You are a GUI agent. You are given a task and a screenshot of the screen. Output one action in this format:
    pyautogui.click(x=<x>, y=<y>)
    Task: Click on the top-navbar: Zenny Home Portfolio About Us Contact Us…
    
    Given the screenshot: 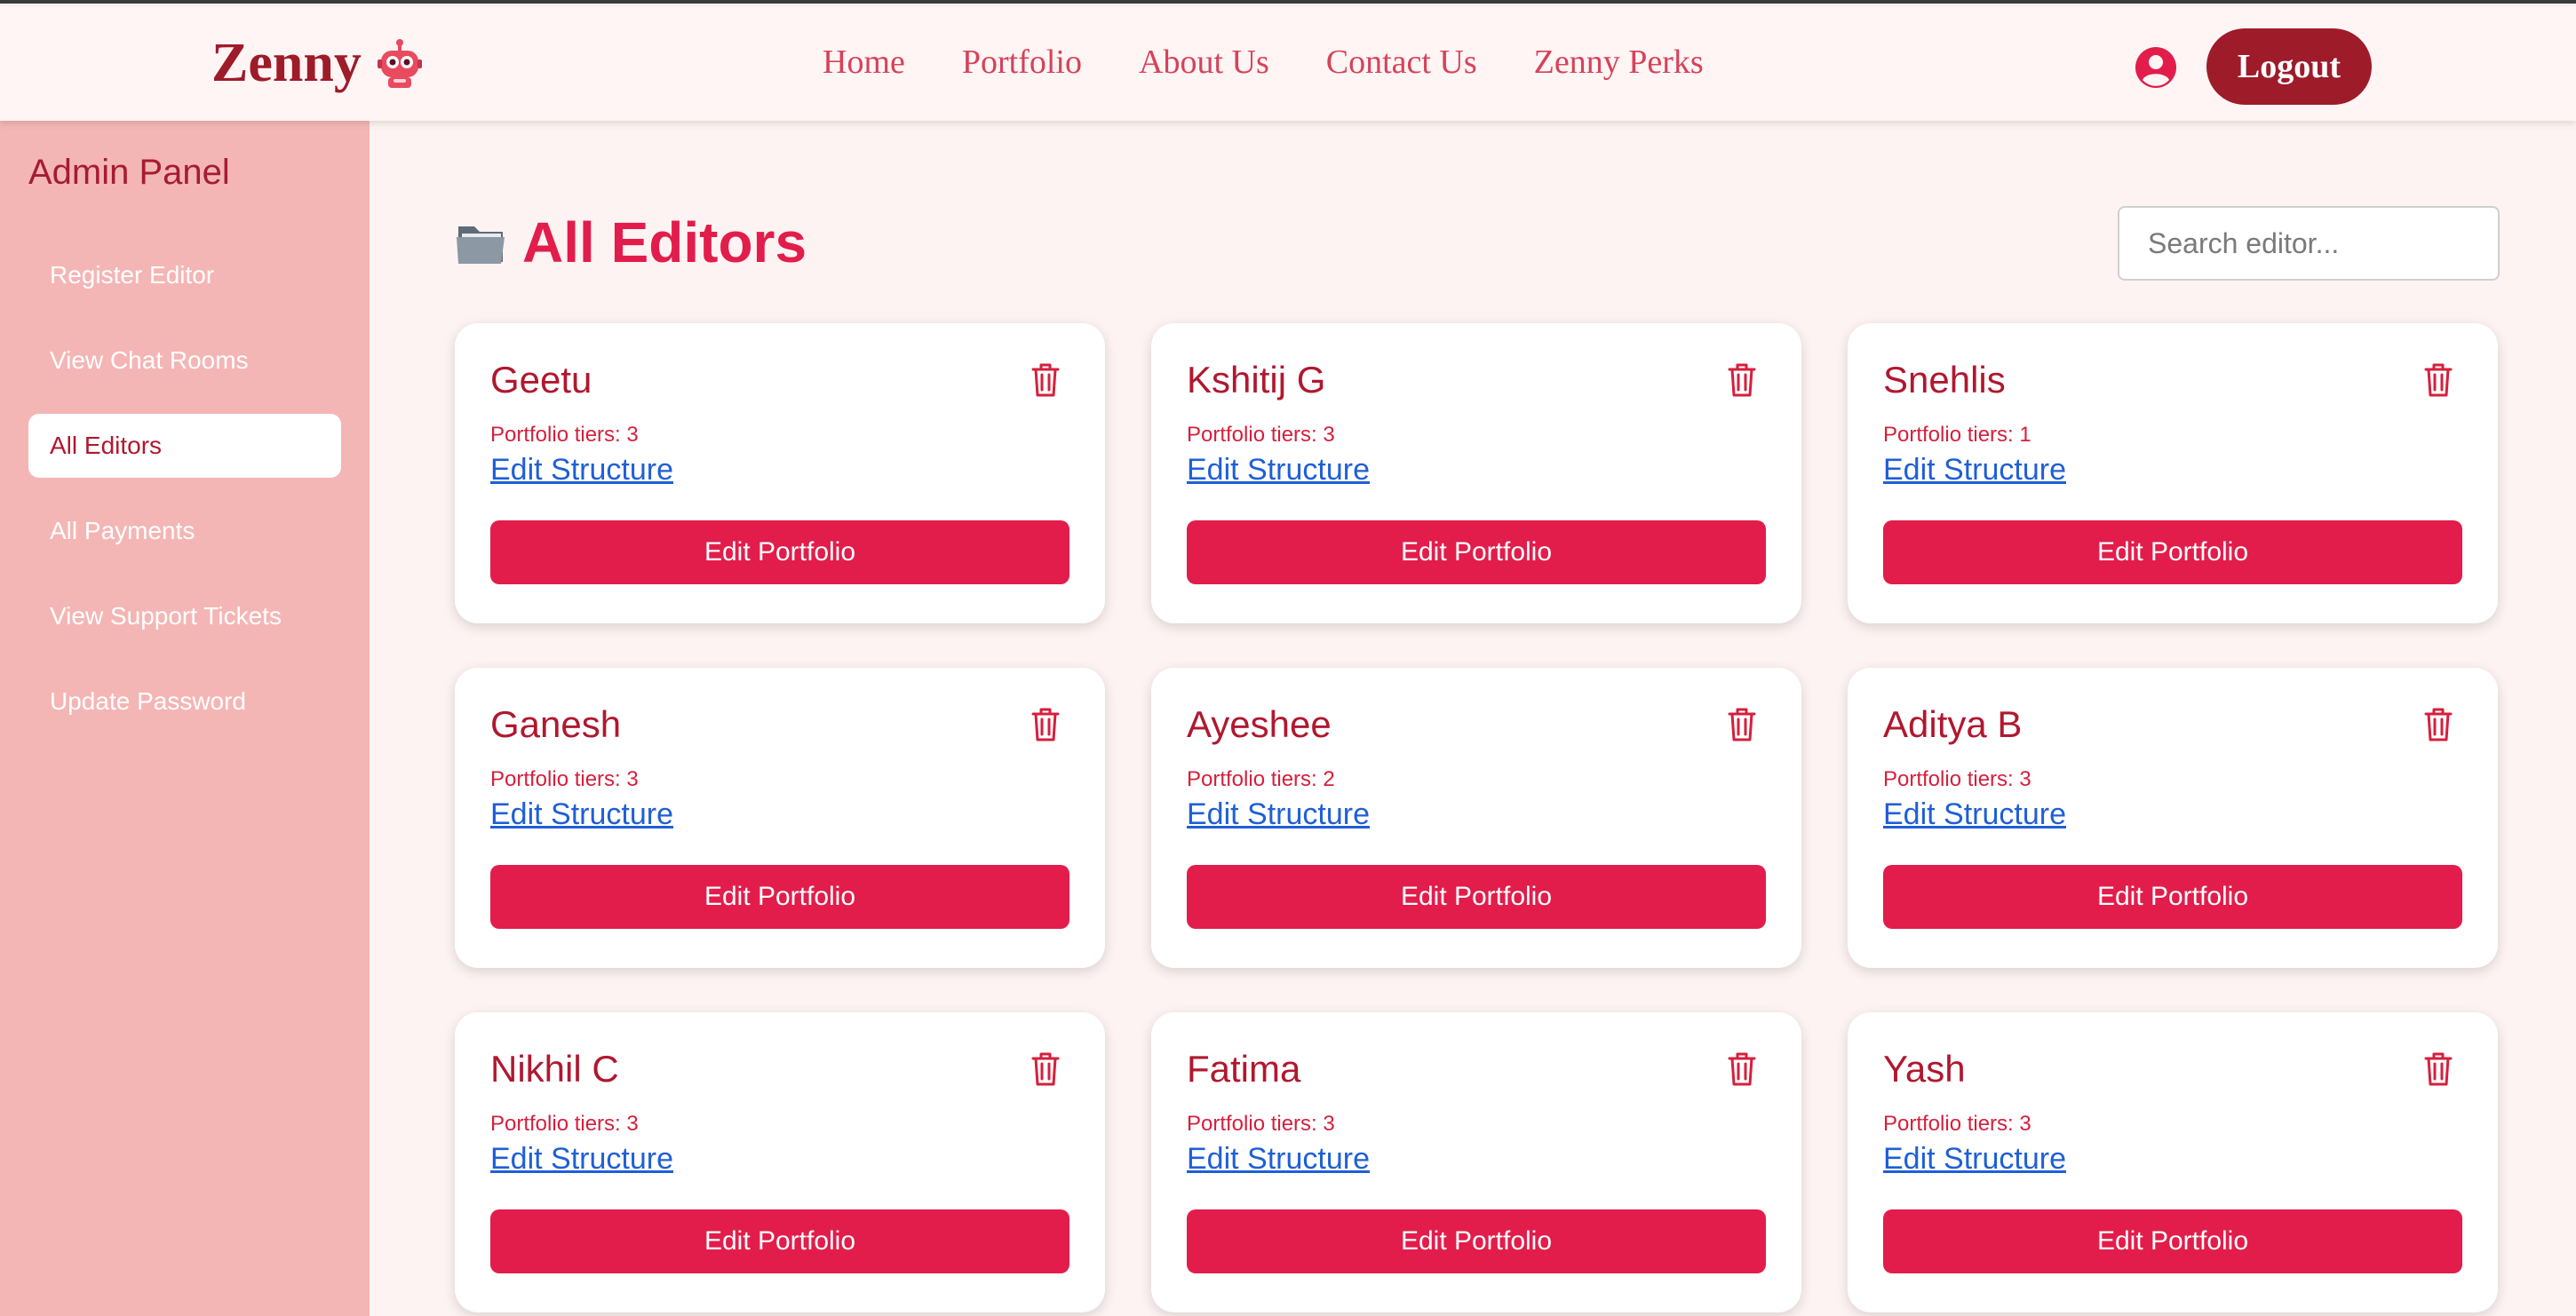 What is the action you would take?
    pyautogui.click(x=1288, y=64)
    